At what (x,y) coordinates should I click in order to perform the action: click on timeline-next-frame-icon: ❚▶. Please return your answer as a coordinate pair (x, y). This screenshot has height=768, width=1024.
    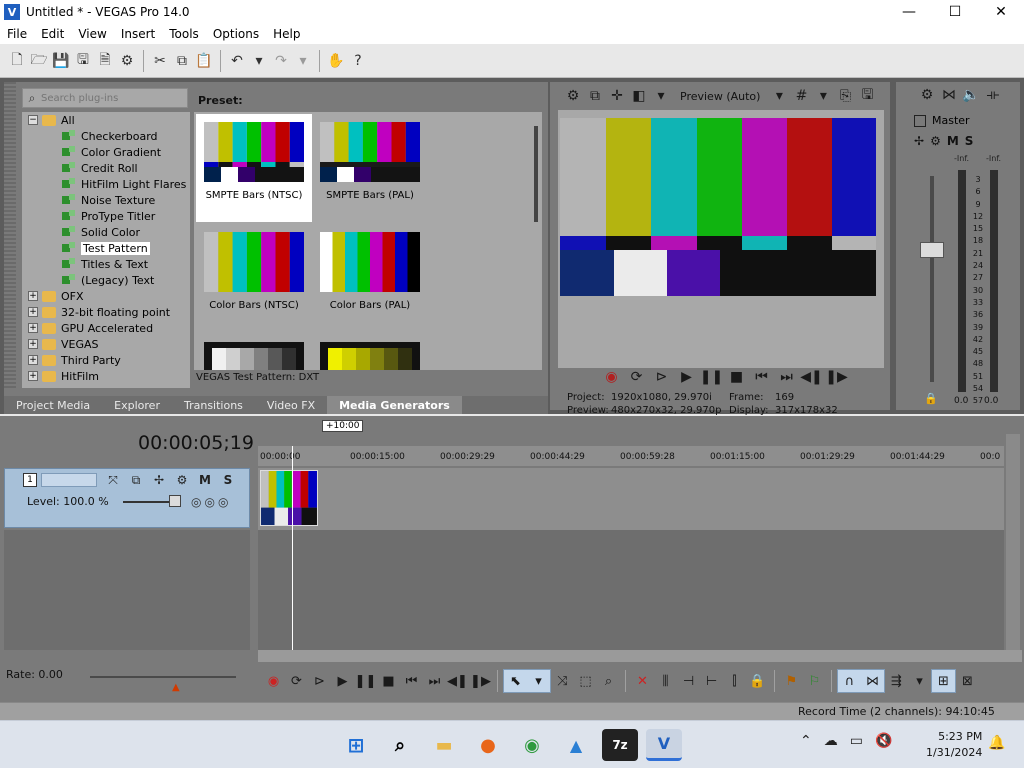
    Looking at the image, I should click on (480, 681).